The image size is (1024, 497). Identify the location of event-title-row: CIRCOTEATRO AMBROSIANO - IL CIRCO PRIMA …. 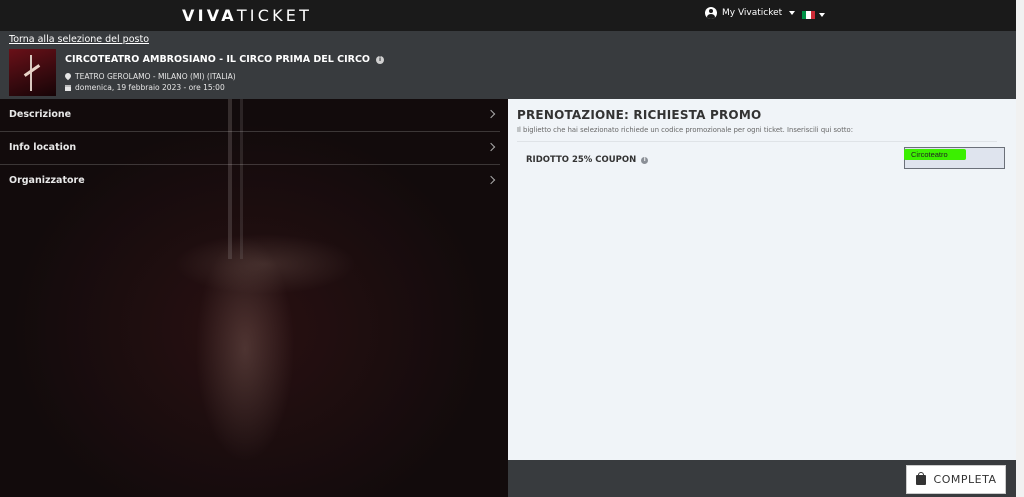
(224, 59).